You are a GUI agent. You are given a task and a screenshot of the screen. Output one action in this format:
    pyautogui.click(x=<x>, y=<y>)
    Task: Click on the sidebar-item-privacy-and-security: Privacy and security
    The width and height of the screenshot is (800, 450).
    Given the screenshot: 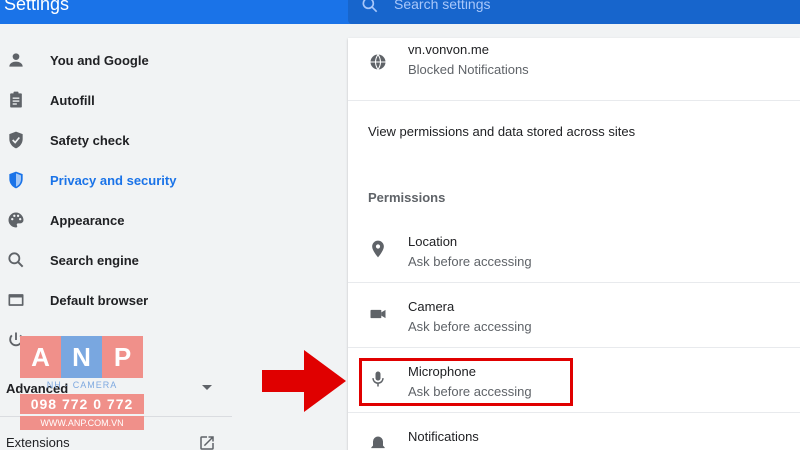 What is the action you would take?
    pyautogui.click(x=165, y=180)
    